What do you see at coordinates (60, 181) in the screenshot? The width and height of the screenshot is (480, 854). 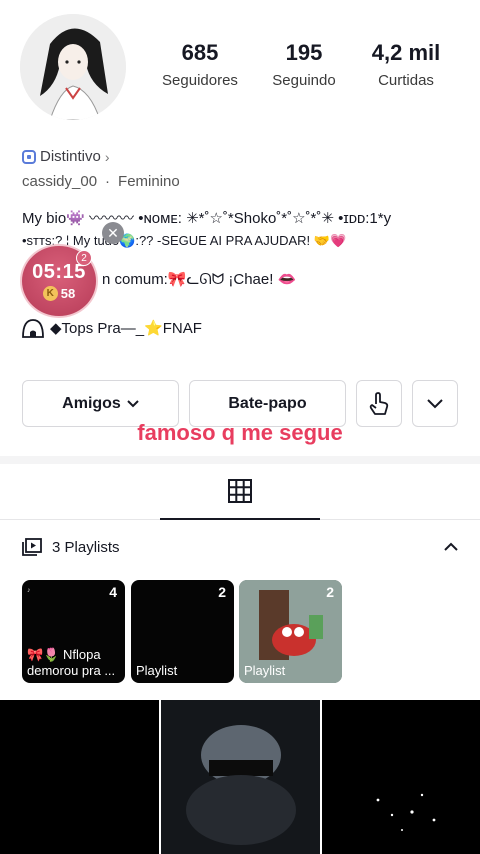 I see `username: cassidy_00` at bounding box center [60, 181].